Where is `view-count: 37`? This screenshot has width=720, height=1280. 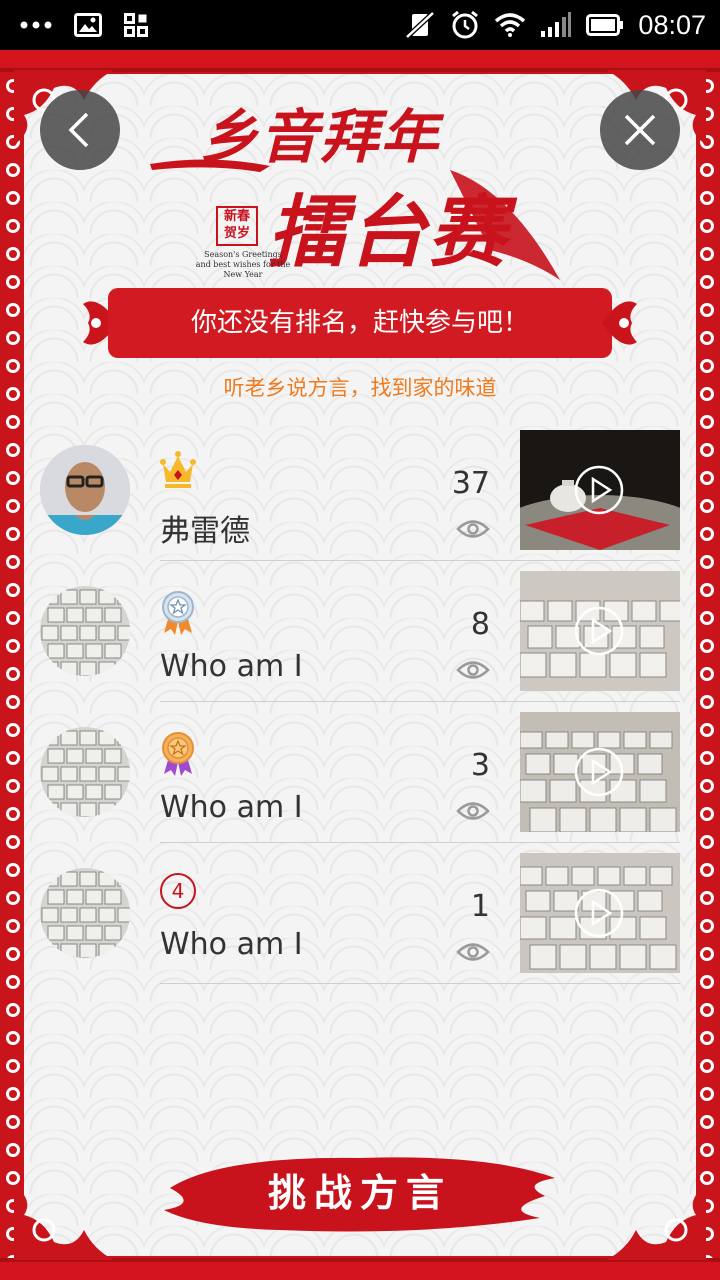 view-count: 37 is located at coordinates (470, 483).